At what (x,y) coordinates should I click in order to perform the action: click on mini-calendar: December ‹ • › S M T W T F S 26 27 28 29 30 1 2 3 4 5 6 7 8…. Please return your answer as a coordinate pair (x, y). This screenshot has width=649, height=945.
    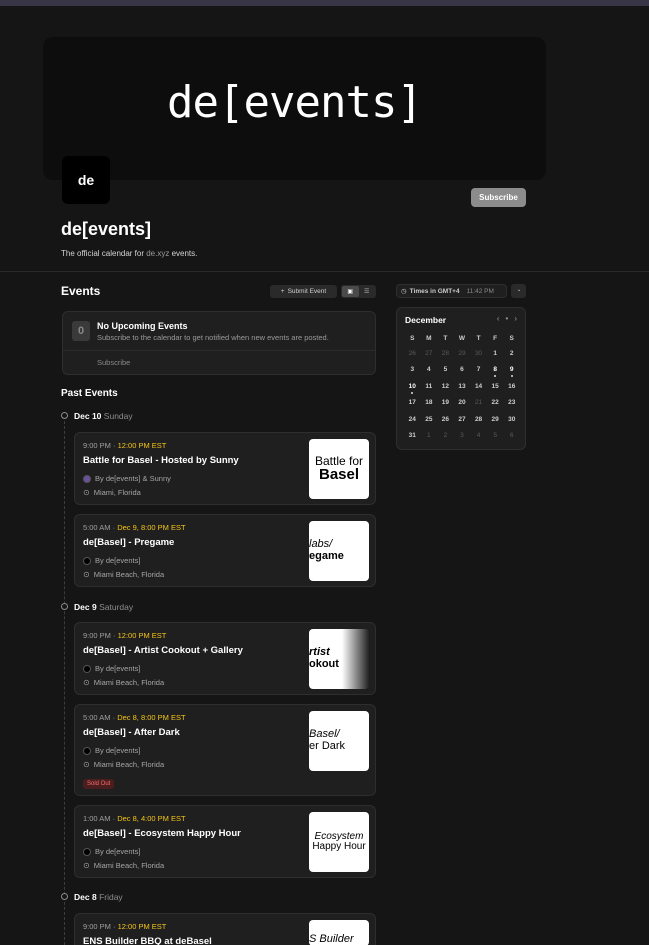
    Looking at the image, I should click on (461, 378).